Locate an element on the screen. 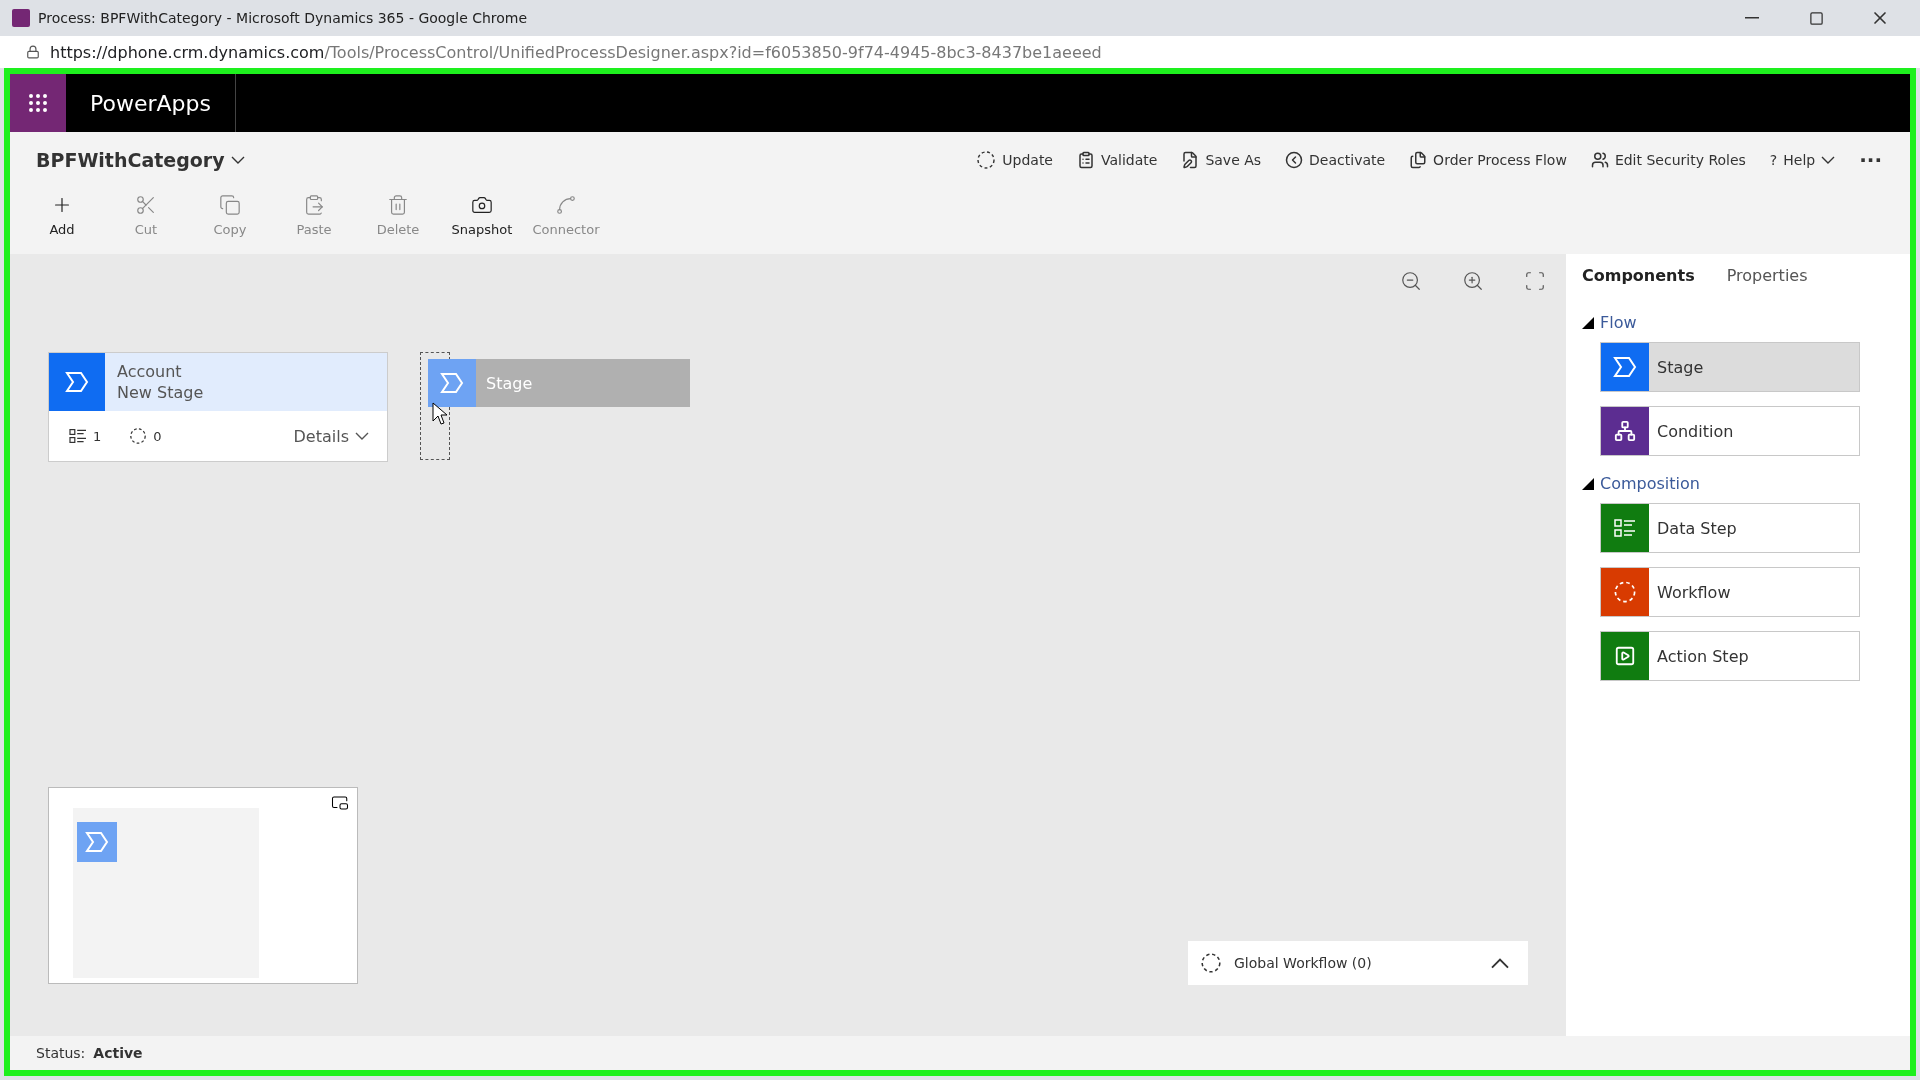 The image size is (1920, 1080). step-count: 1 is located at coordinates (97, 436).